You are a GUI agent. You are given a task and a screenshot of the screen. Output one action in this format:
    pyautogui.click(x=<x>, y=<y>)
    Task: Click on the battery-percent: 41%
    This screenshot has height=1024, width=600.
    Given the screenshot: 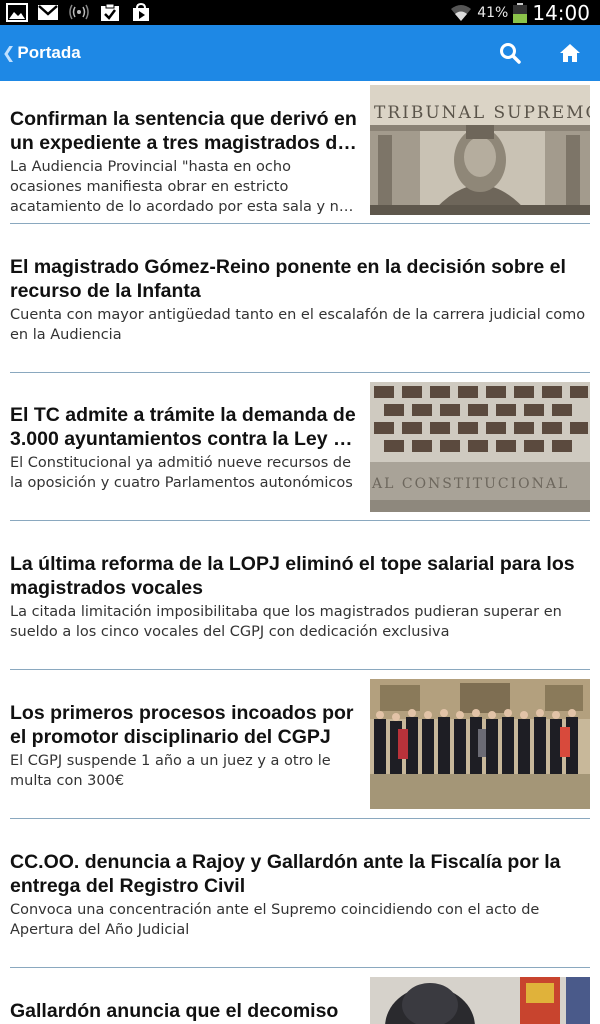 What is the action you would take?
    pyautogui.click(x=493, y=12)
    